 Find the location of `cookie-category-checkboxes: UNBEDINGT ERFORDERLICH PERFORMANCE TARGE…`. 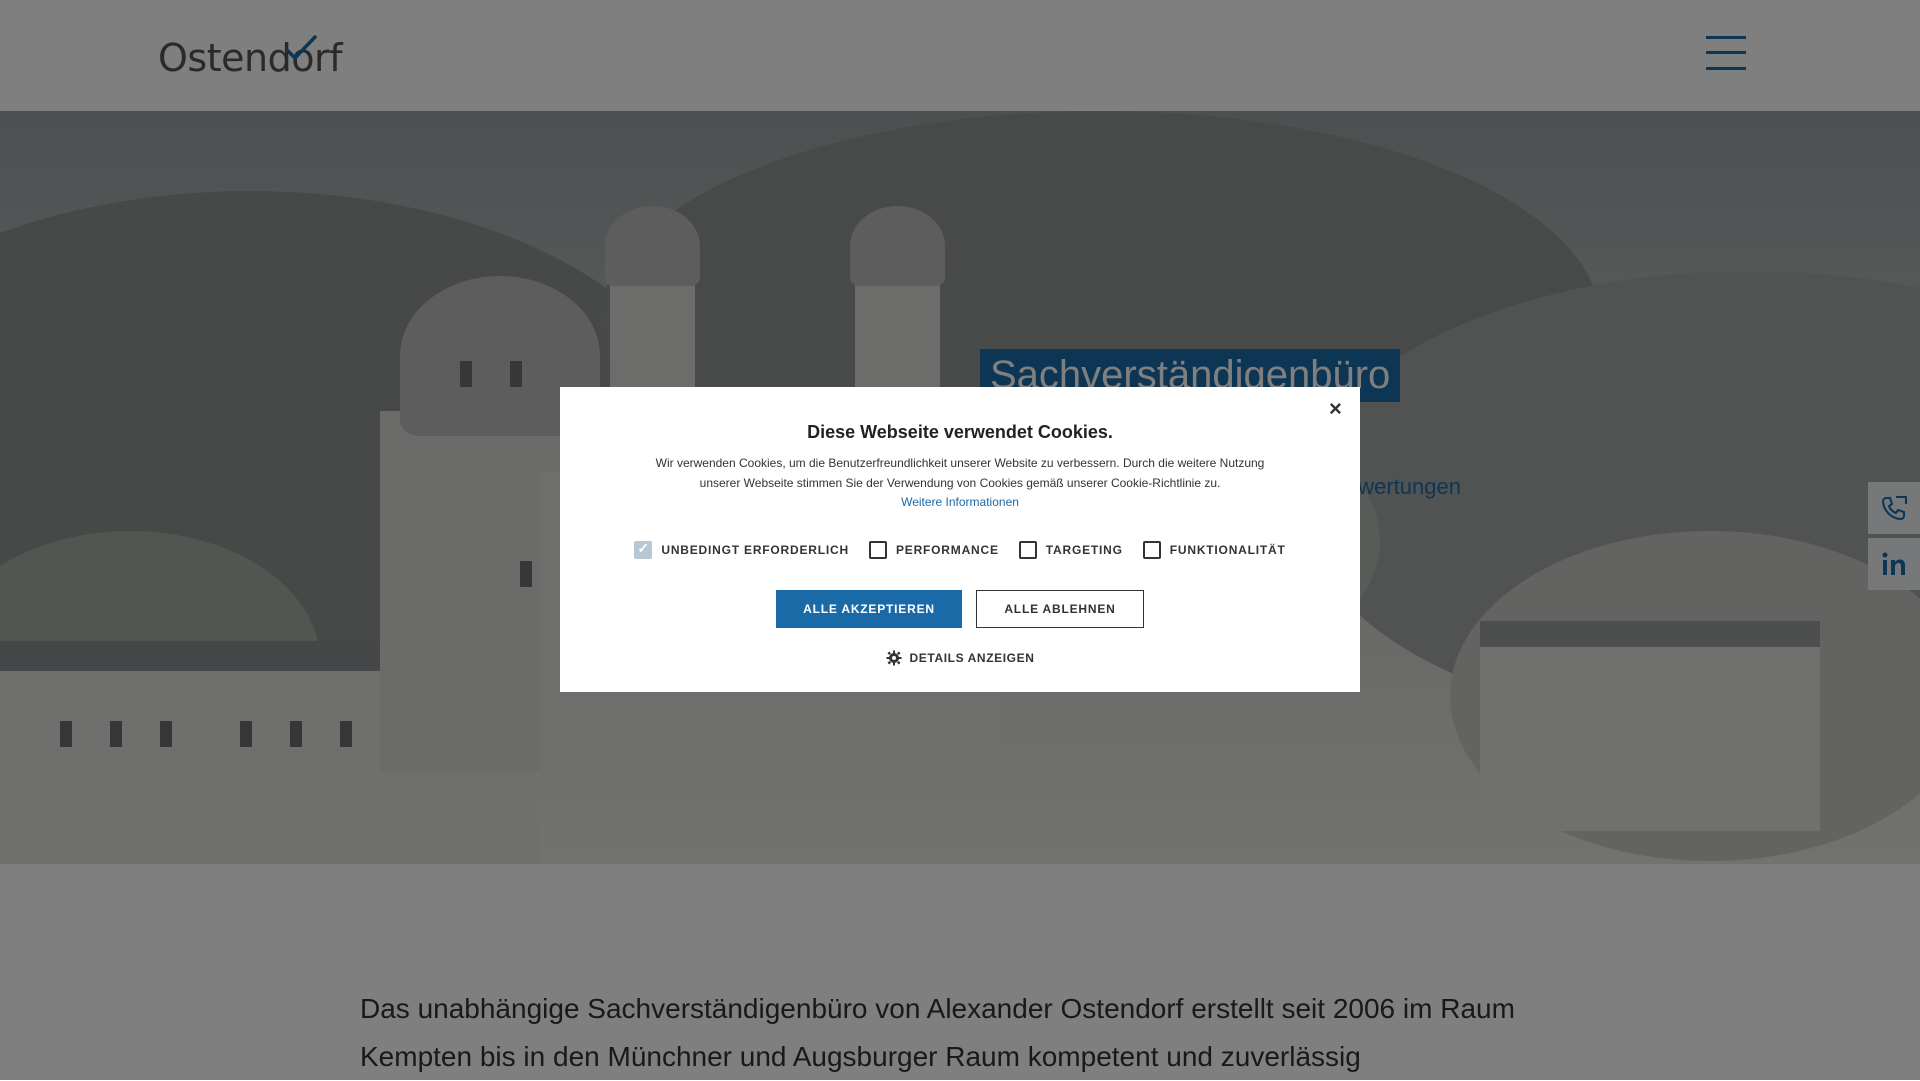

cookie-category-checkboxes: UNBEDINGT ERFORDERLICH PERFORMANCE TARGE… is located at coordinates (960, 549).